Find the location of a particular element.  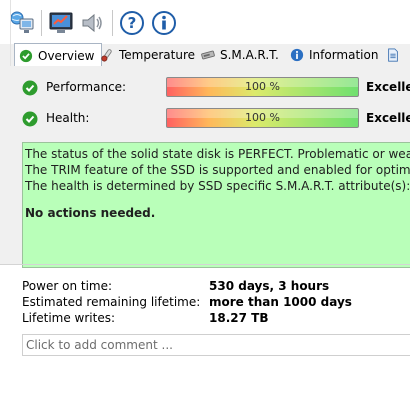

health-bar: 100 % is located at coordinates (262, 118).